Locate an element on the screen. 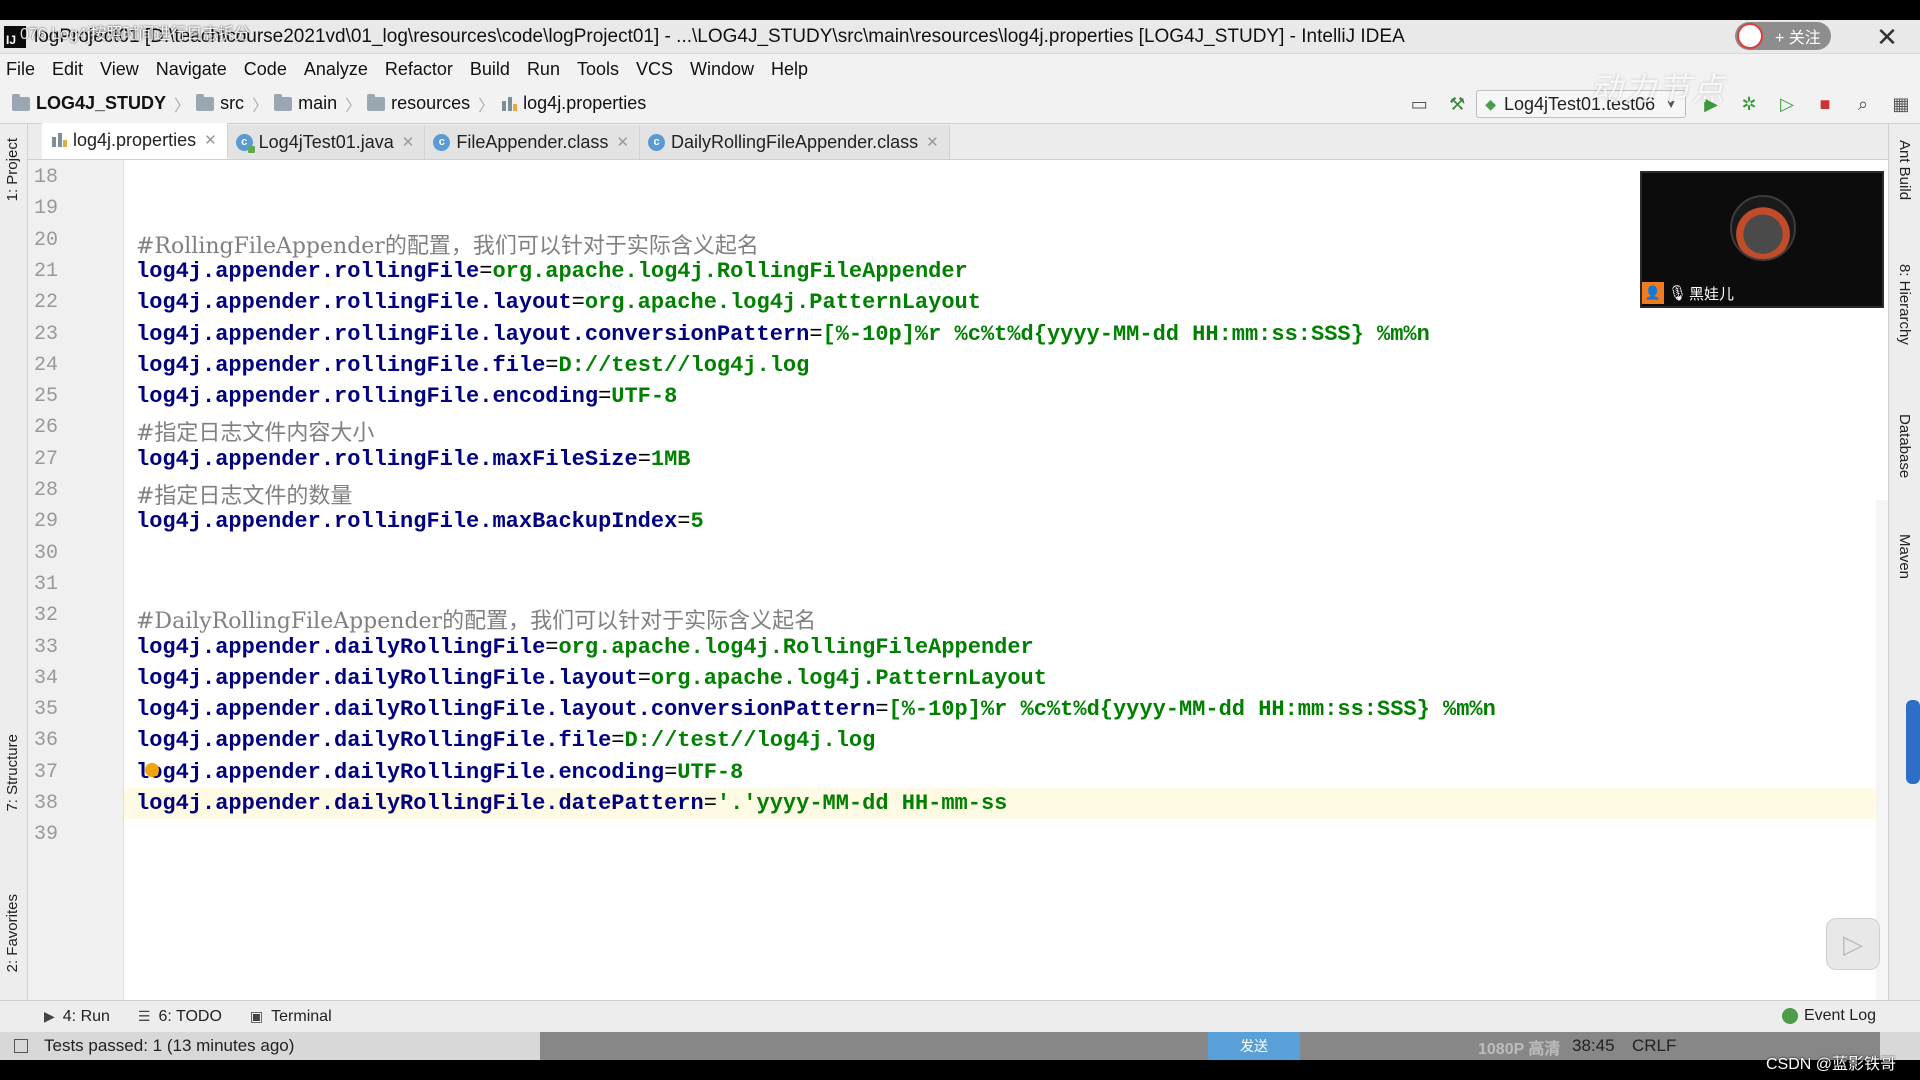 The image size is (1920, 1080). line-number: 22 is located at coordinates (46, 303).